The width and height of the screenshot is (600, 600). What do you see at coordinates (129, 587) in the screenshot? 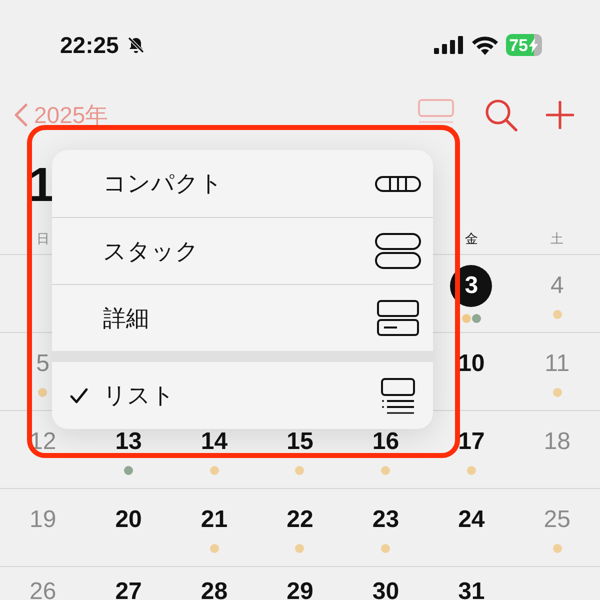
I see `day-number: 27` at bounding box center [129, 587].